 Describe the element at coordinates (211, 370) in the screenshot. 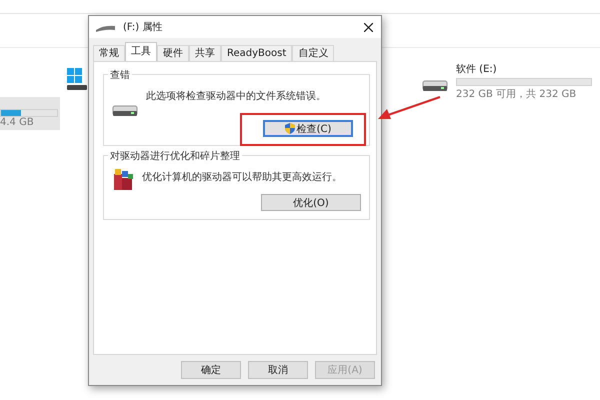

I see `dialog-button: 确定` at that location.